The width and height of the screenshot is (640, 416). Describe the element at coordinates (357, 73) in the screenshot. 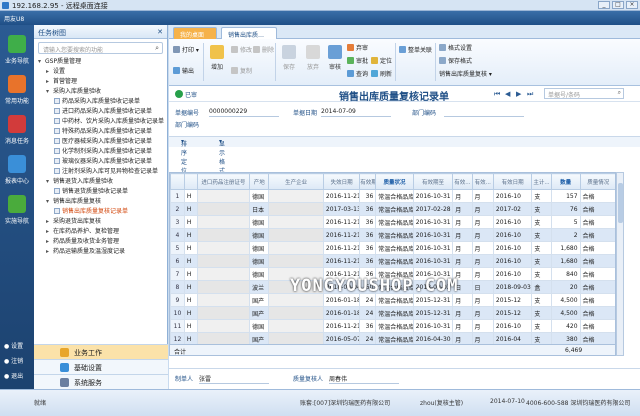

I see `query-button: 查询` at that location.